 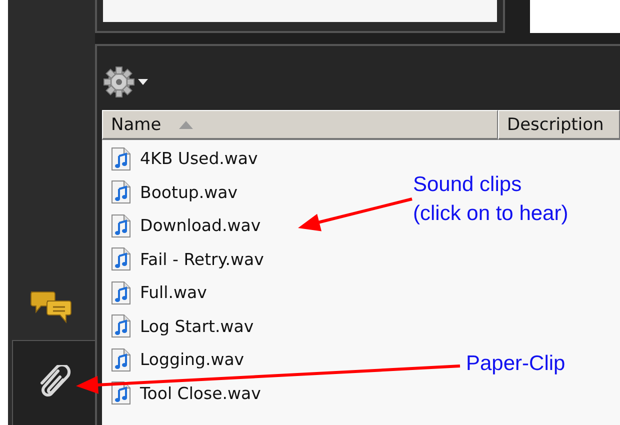 What do you see at coordinates (189, 192) in the screenshot?
I see `file-name: Bootup.wav` at bounding box center [189, 192].